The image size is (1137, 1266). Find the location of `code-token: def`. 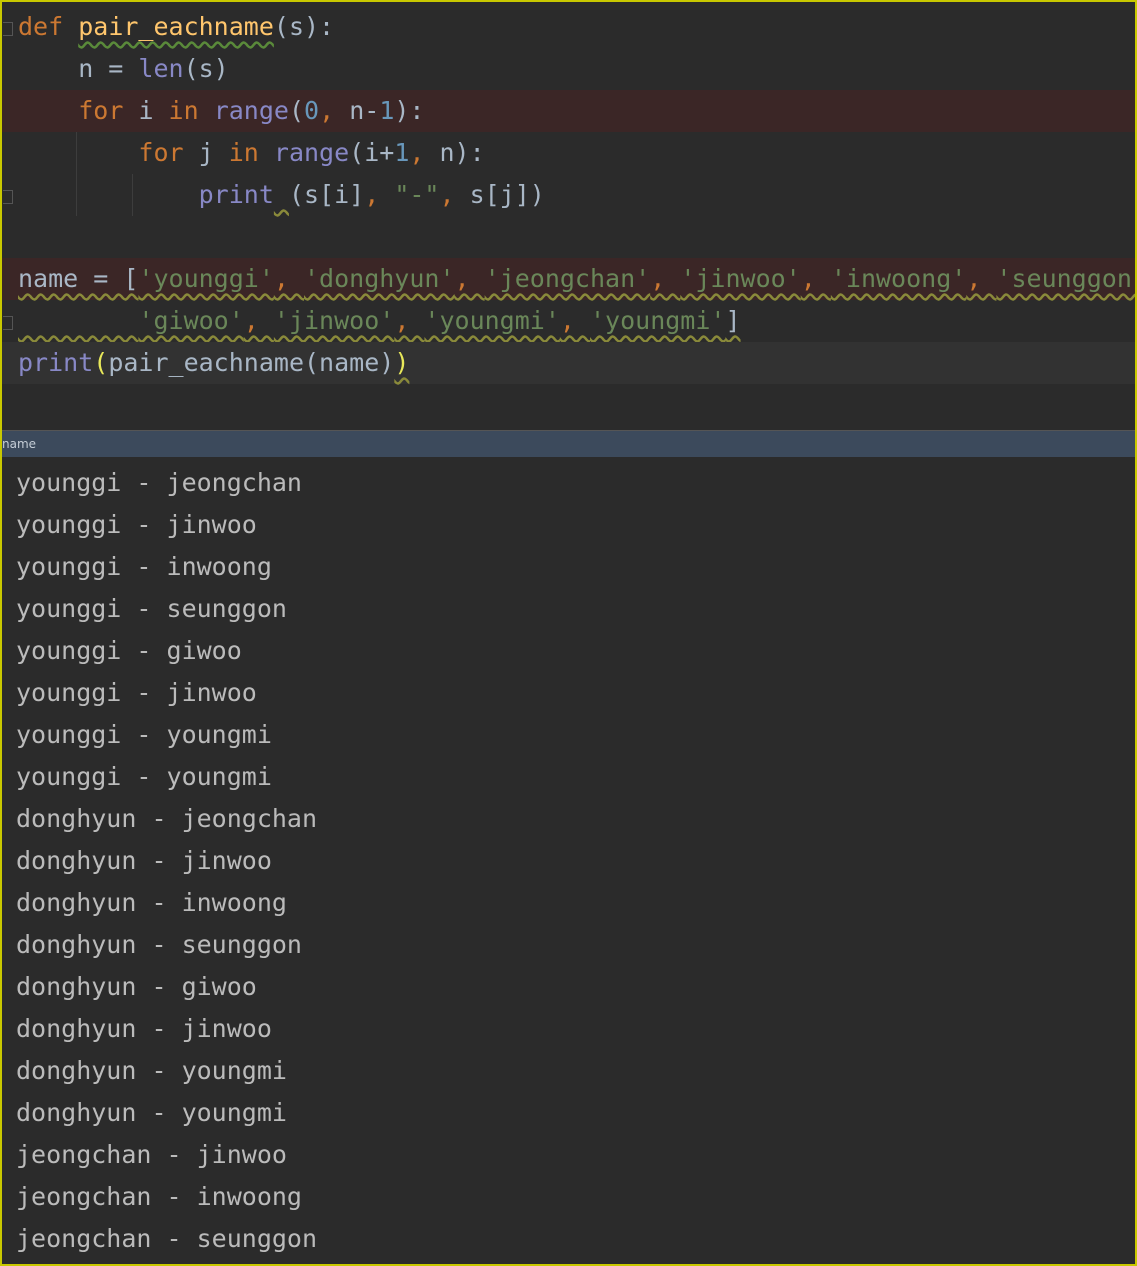

code-token: def is located at coordinates (48, 26).